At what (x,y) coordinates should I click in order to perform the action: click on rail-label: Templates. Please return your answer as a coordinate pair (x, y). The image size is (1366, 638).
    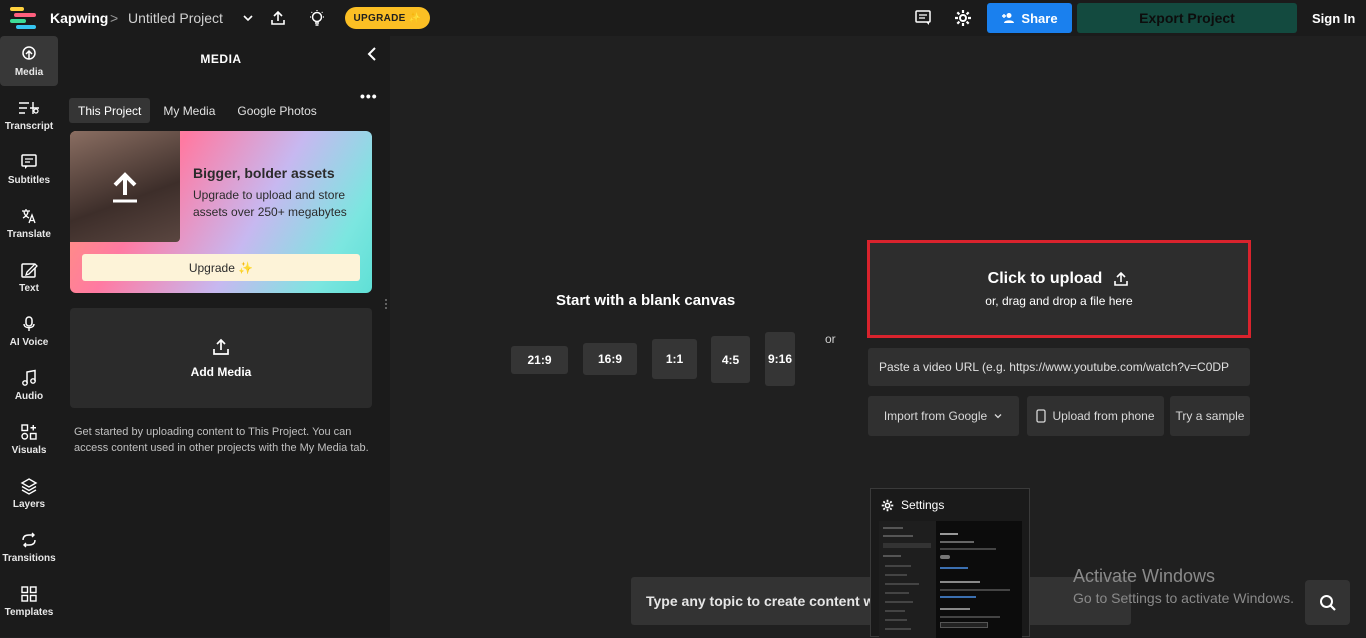
    Looking at the image, I should click on (29, 612).